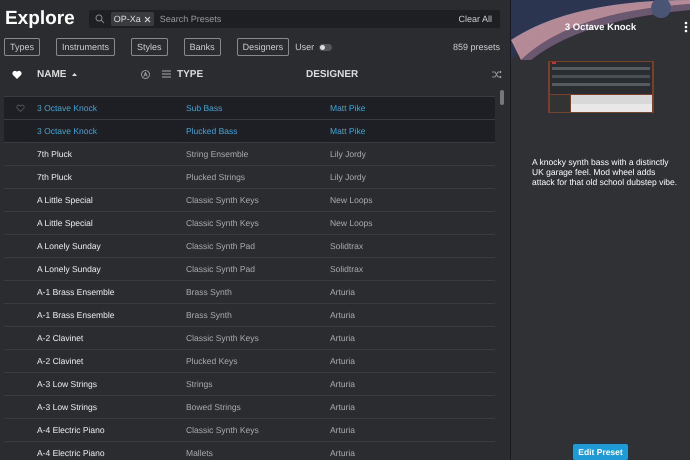  What do you see at coordinates (604, 172) in the screenshot?
I see `preset-description: A knocky synth bass with a distinctly UK garage feel. Mod wheel adds attack for that old school dubstep vibe.` at bounding box center [604, 172].